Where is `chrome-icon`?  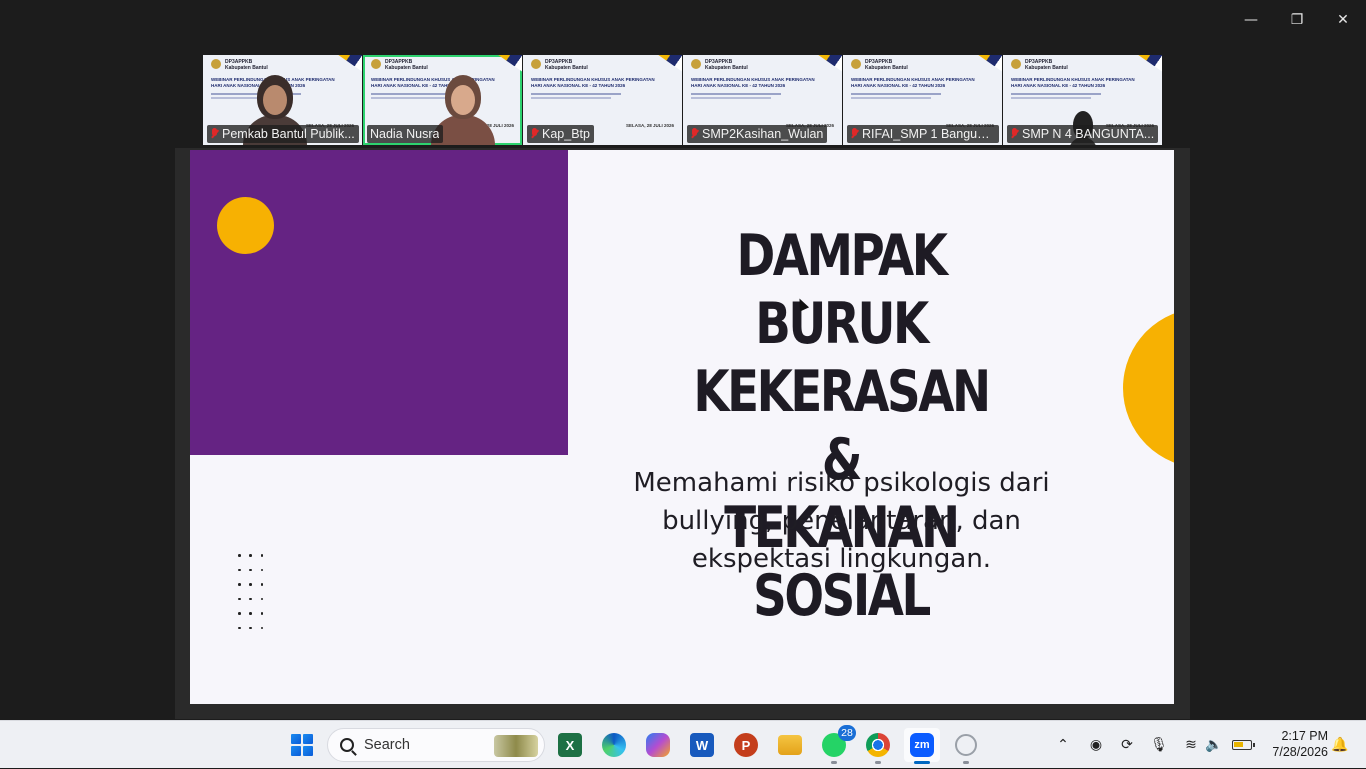 chrome-icon is located at coordinates (878, 745).